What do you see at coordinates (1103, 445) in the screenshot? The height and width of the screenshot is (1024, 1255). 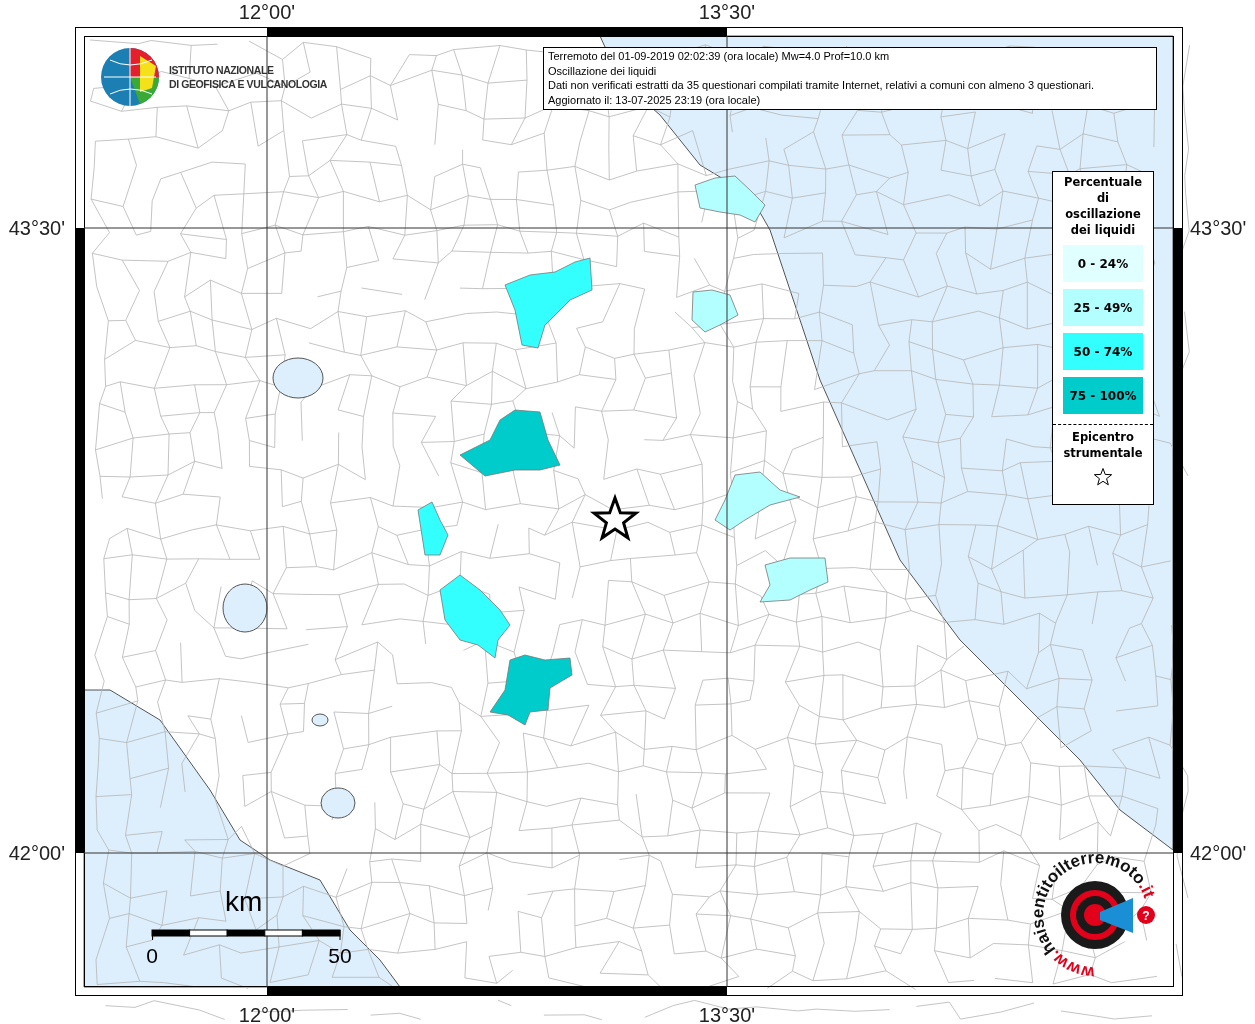 I see `legend-label: Epicentro strumentale` at bounding box center [1103, 445].